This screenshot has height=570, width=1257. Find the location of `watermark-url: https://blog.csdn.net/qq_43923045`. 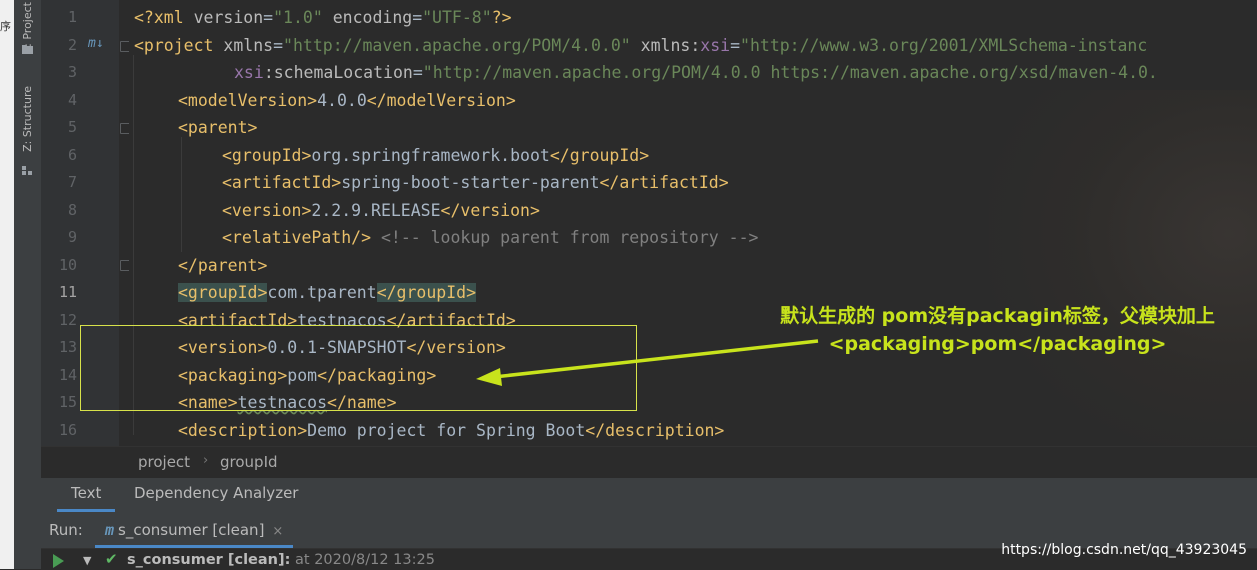

watermark-url: https://blog.csdn.net/qq_43923045 is located at coordinates (1124, 550).